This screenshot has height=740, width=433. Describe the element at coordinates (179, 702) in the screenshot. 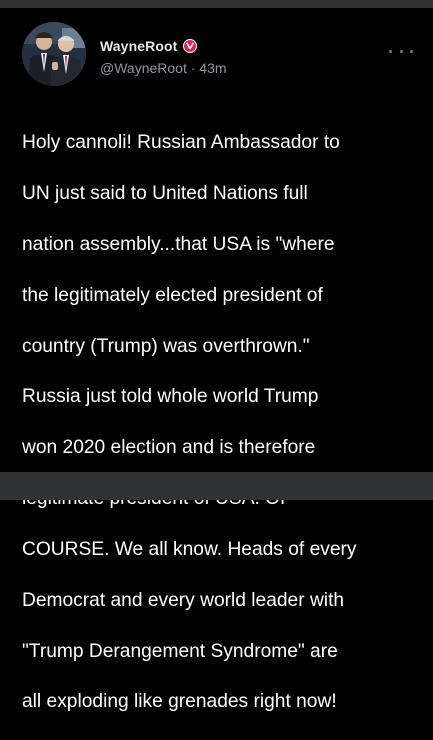

I see `tweet-text-line: all exploding like grenades right now!` at that location.